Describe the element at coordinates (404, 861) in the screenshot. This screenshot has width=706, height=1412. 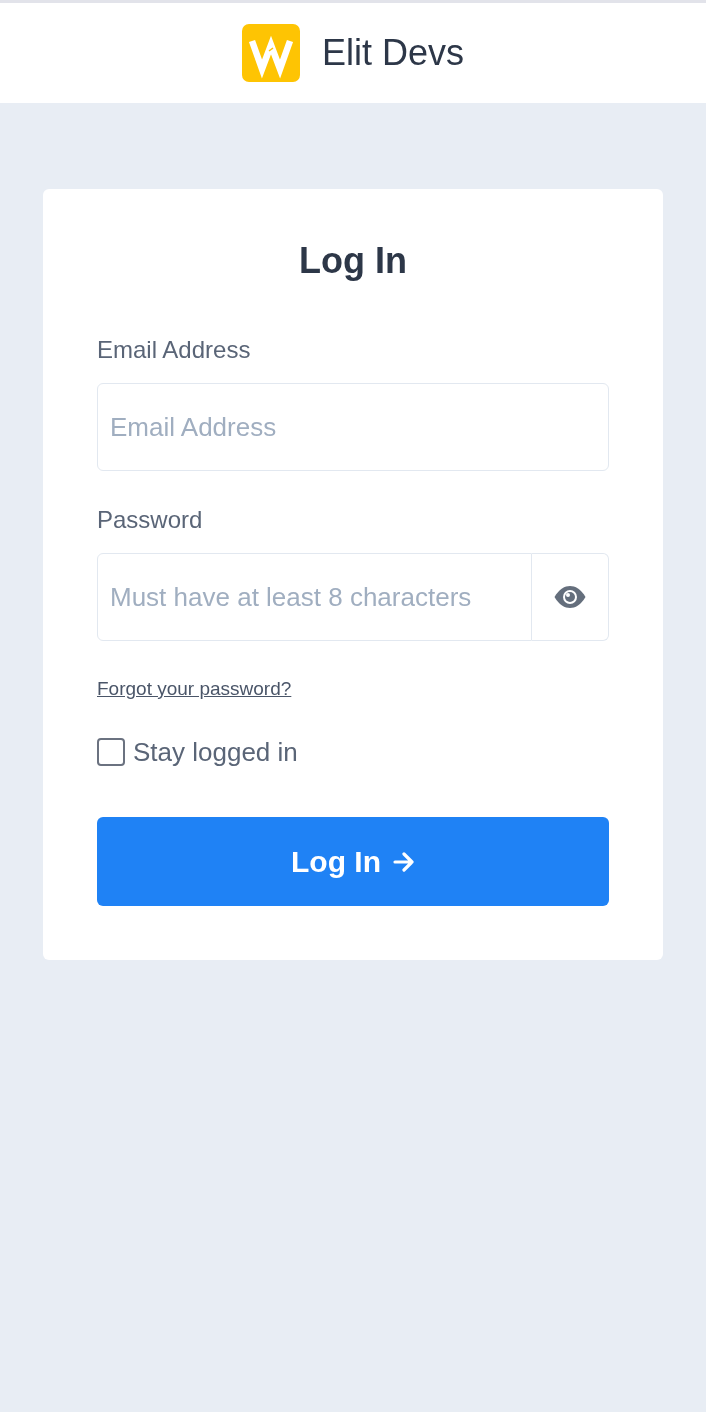
I see `arrow-right-icon` at that location.